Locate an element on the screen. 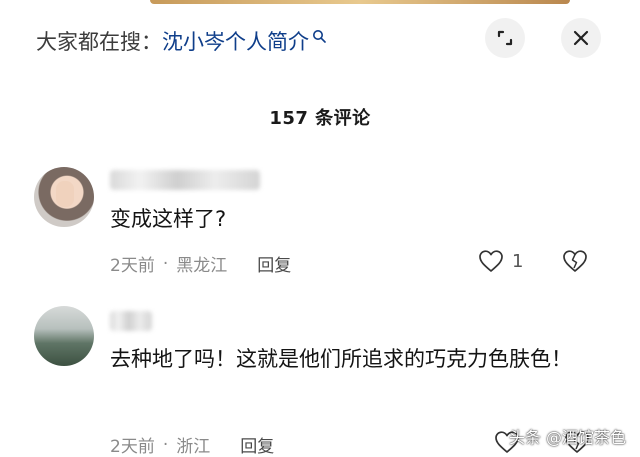 This screenshot has height=457, width=640. expand-icon is located at coordinates (505, 38).